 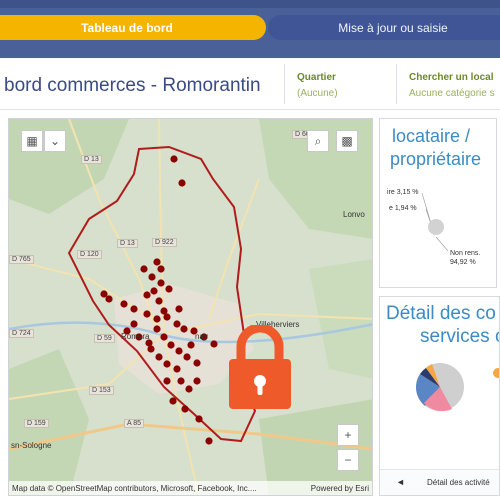 What do you see at coordinates (21, 333) in the screenshot?
I see `road-label: D 724` at bounding box center [21, 333].